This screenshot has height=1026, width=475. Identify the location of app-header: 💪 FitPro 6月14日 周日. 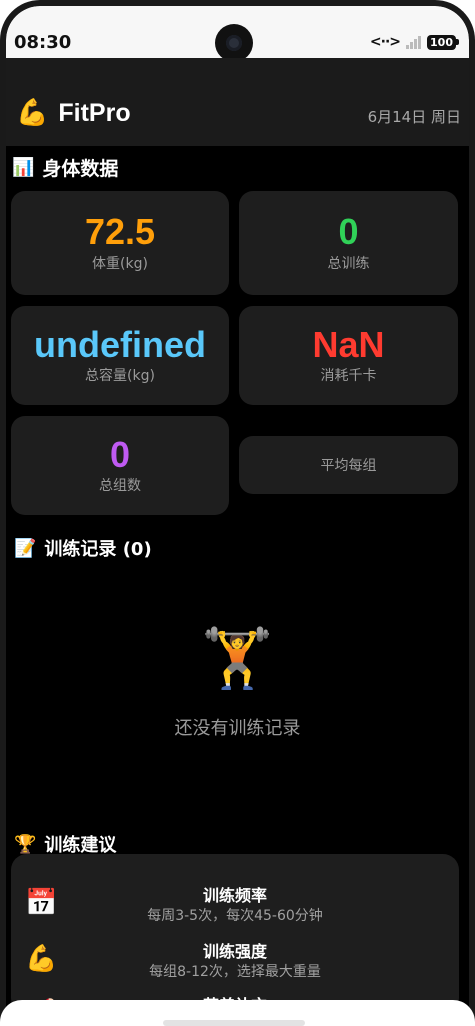
(237, 102).